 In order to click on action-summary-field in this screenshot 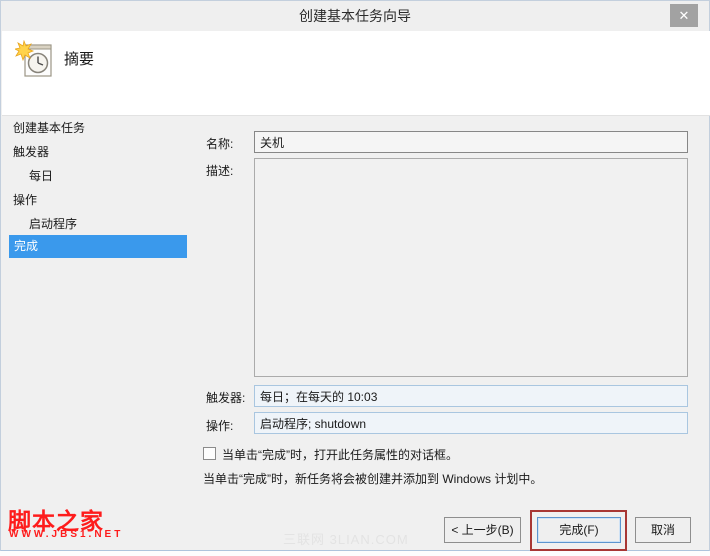, I will do `click(471, 423)`.